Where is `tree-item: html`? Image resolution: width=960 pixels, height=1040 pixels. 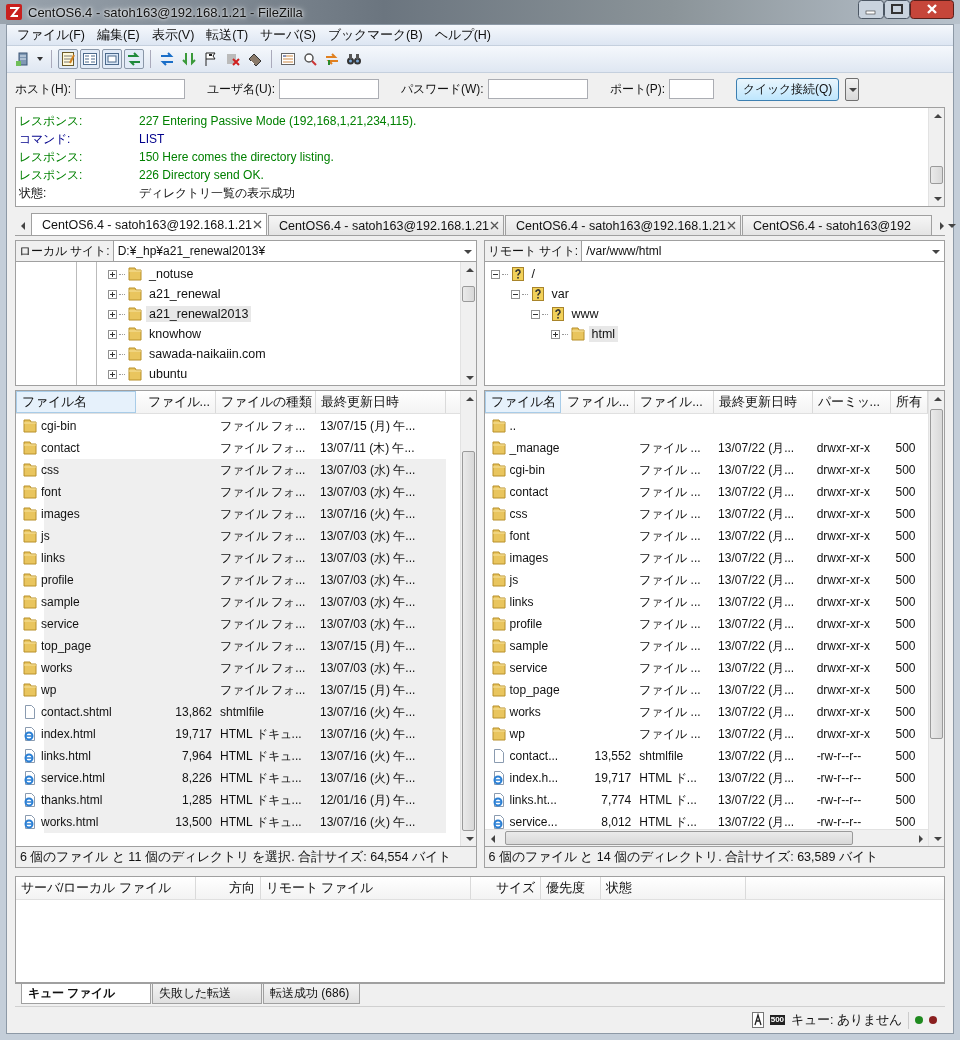
tree-item: html is located at coordinates (603, 334).